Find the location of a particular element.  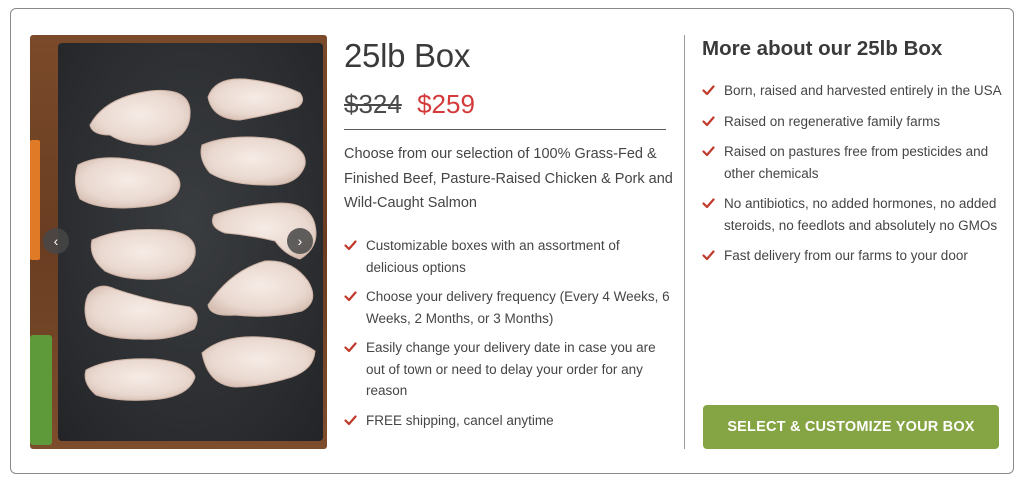

original-price: $324 is located at coordinates (373, 104).